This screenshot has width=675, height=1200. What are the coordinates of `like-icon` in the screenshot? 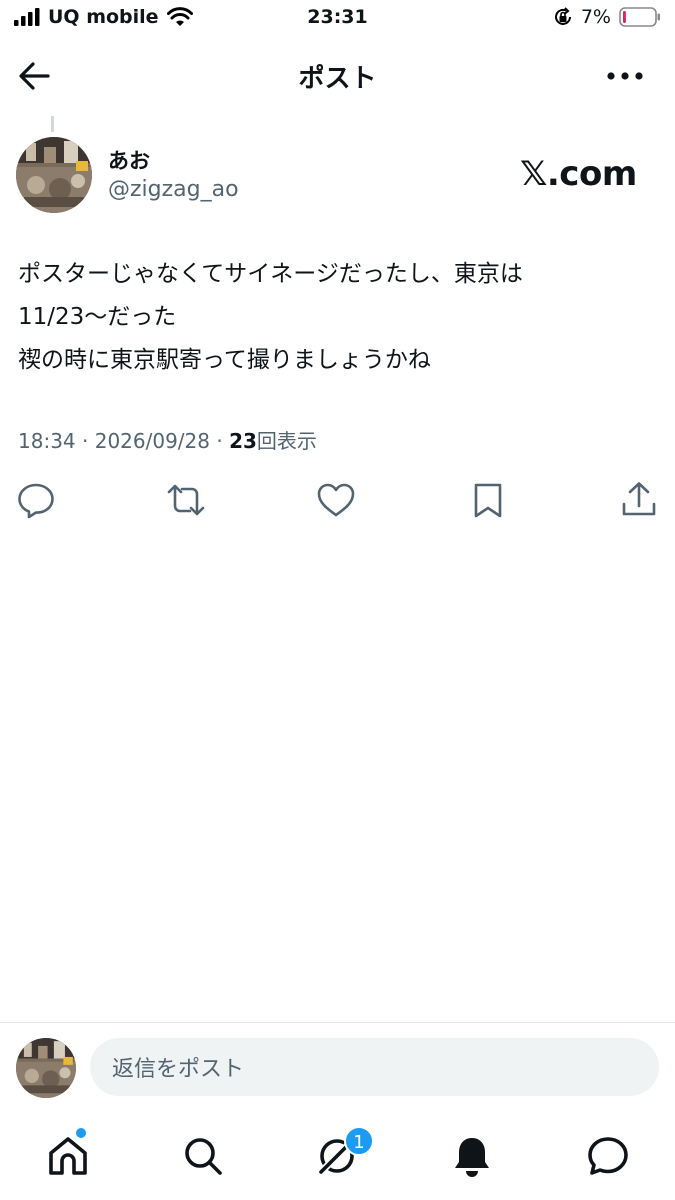 It's located at (336, 500).